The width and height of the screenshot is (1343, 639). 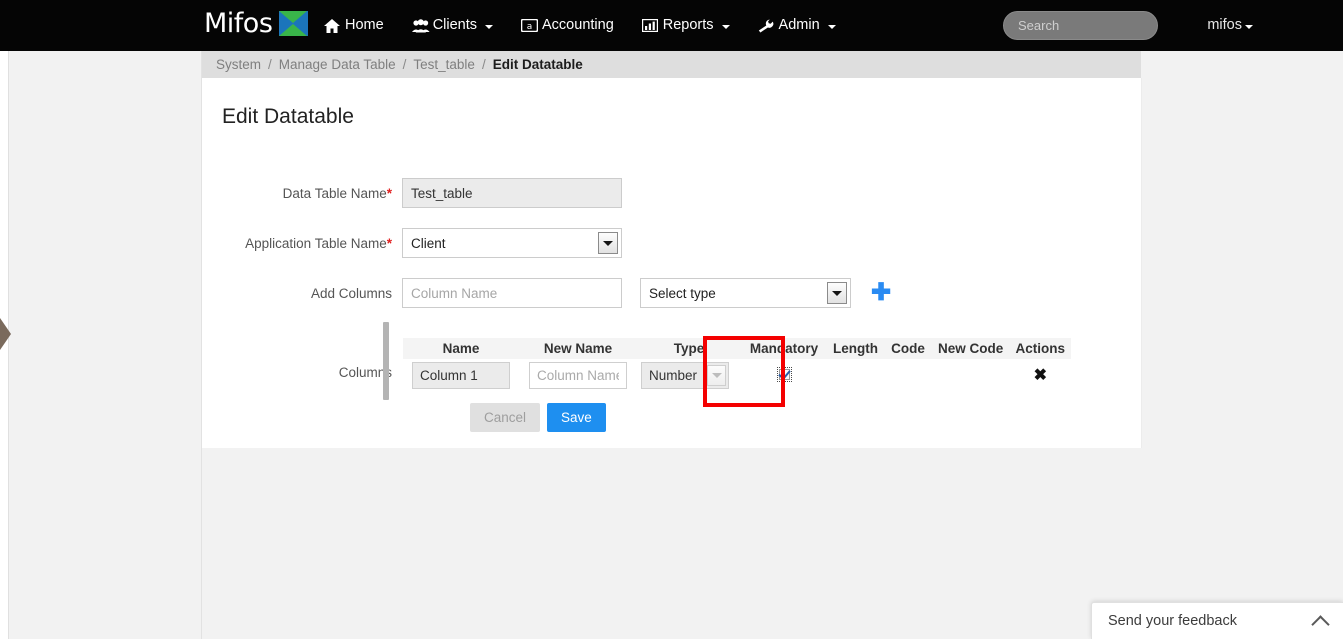 What do you see at coordinates (420, 25) in the screenshot?
I see `users-icon` at bounding box center [420, 25].